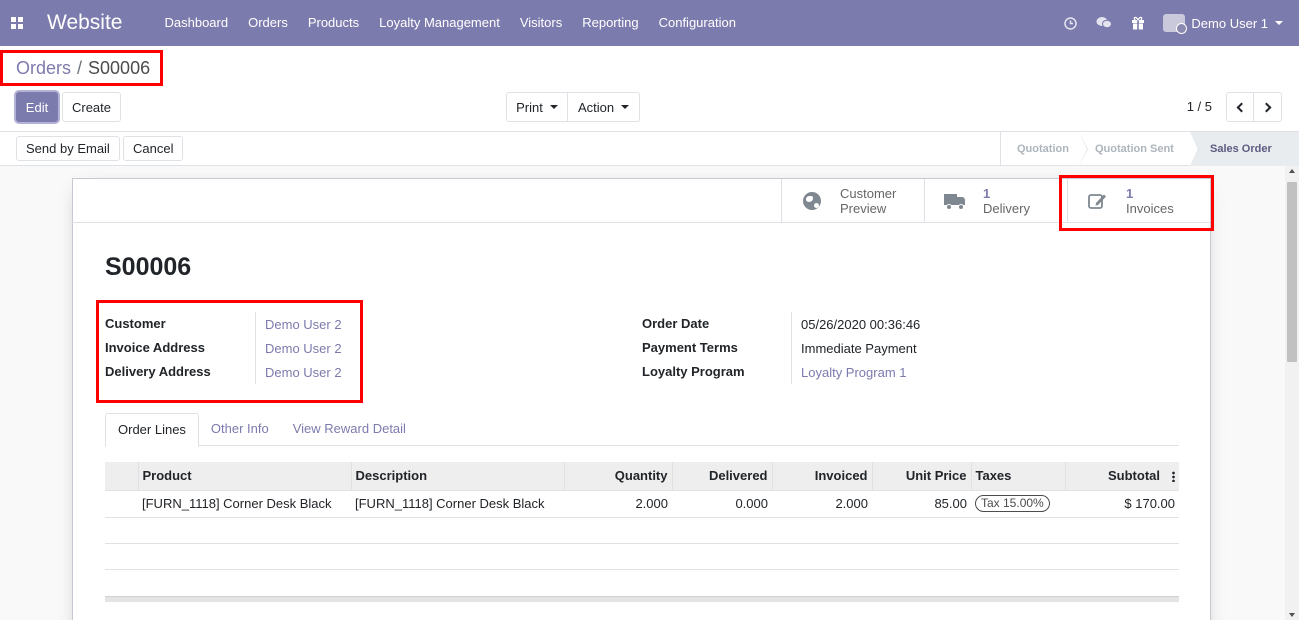 Image resolution: width=1299 pixels, height=620 pixels. What do you see at coordinates (596, 107) in the screenshot?
I see `action-label: Action` at bounding box center [596, 107].